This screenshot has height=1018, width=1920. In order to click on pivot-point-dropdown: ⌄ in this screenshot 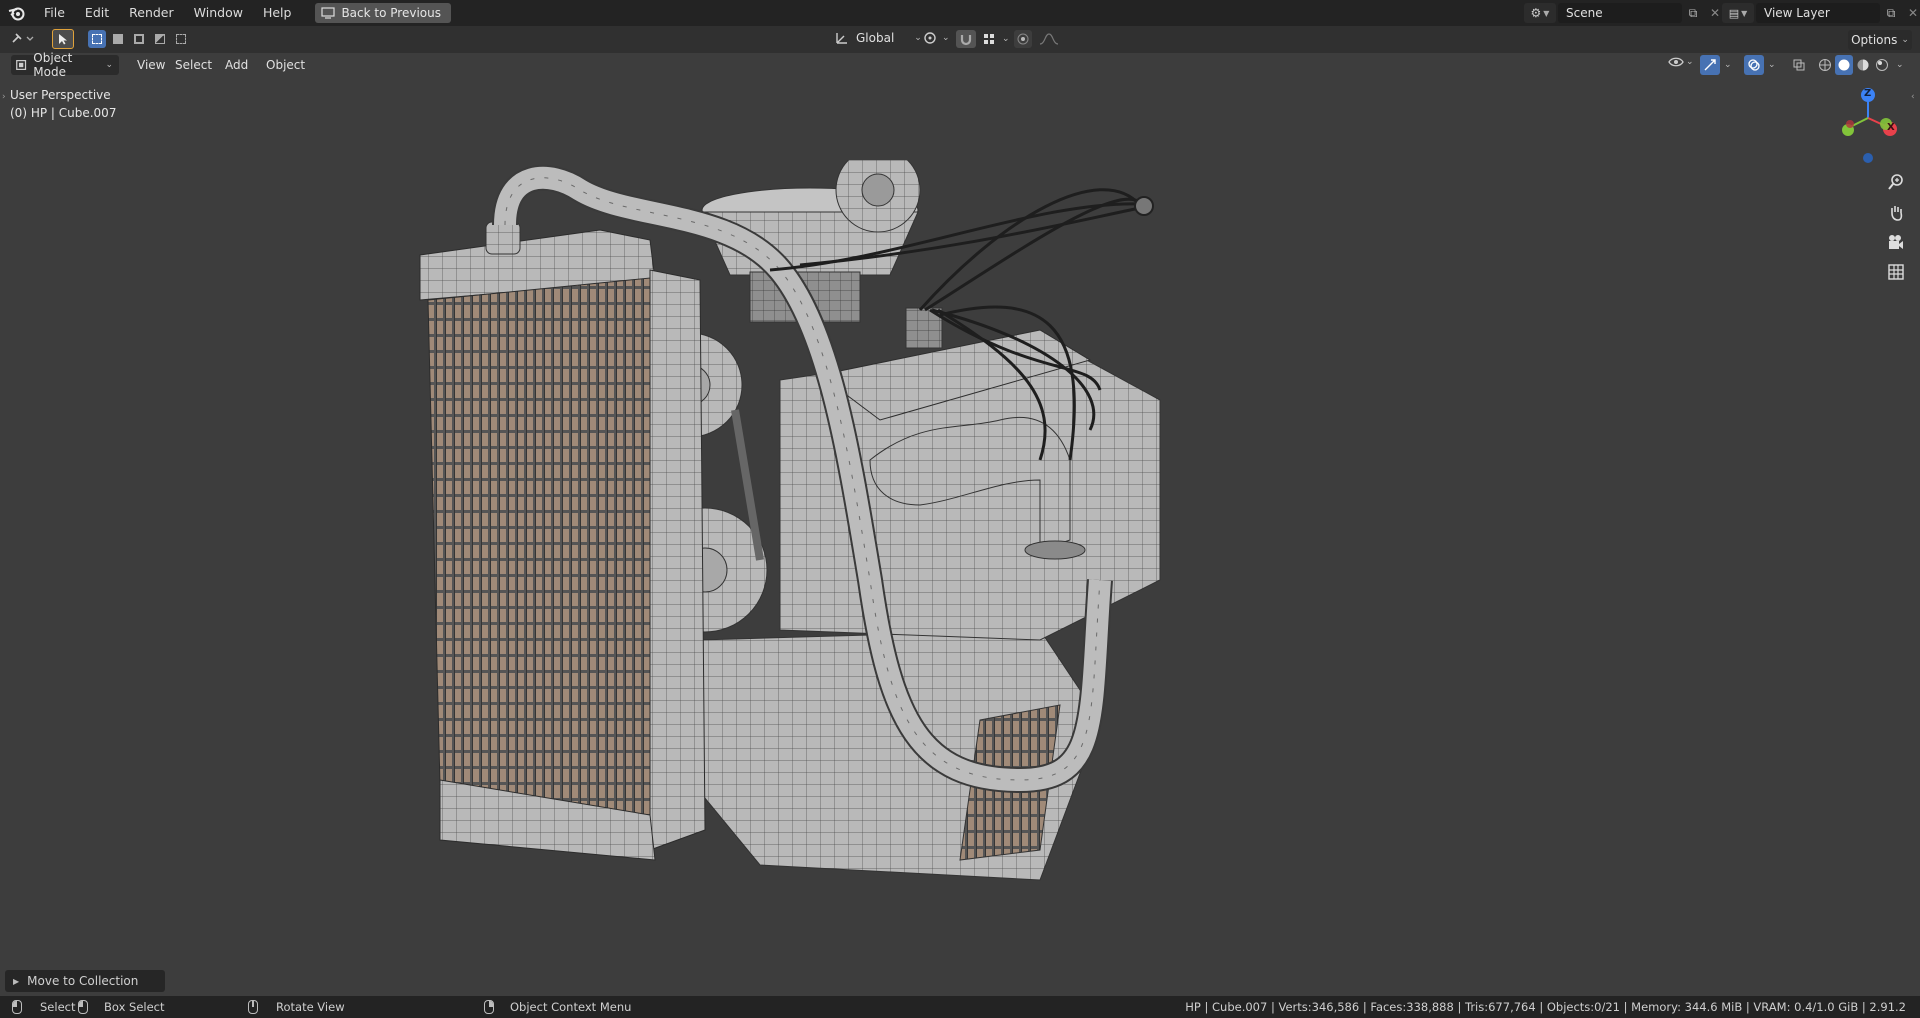, I will do `click(936, 38)`.